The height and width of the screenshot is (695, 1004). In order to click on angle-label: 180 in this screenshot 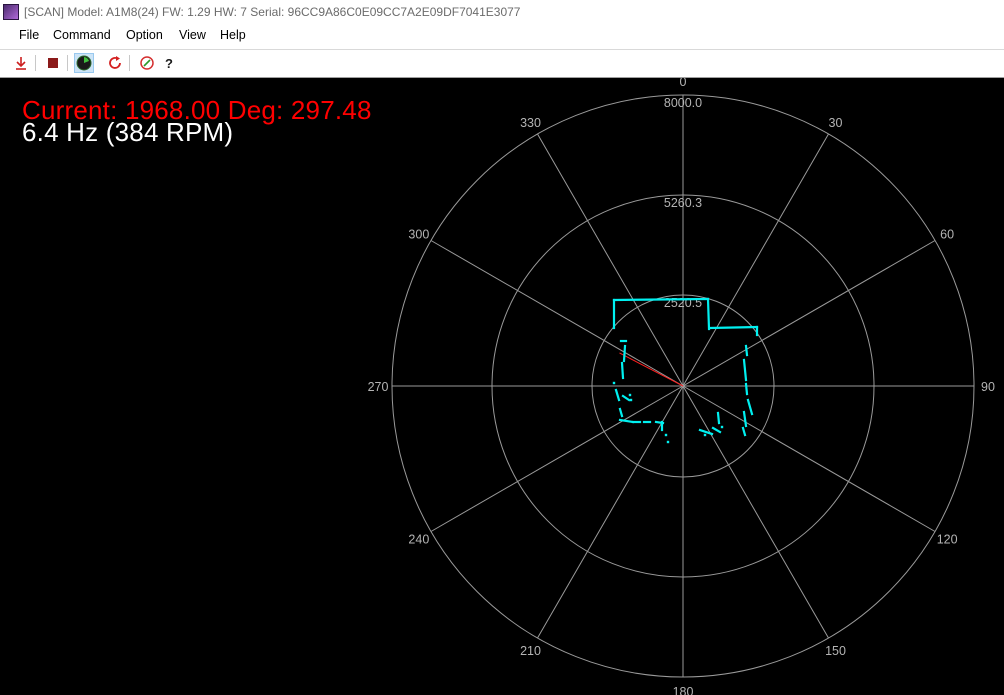, I will do `click(683, 690)`.